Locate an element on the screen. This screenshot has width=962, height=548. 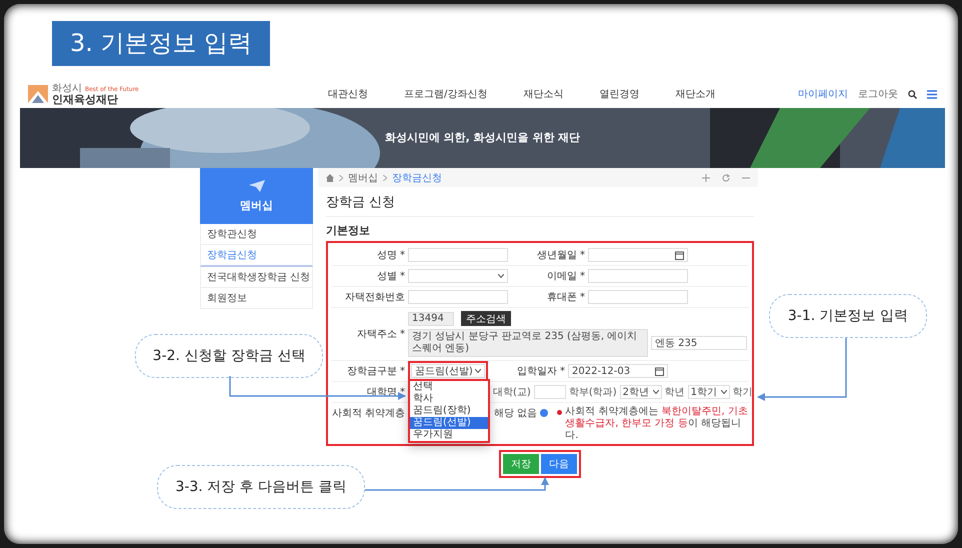
dropdown-option: 선택 is located at coordinates (449, 387).